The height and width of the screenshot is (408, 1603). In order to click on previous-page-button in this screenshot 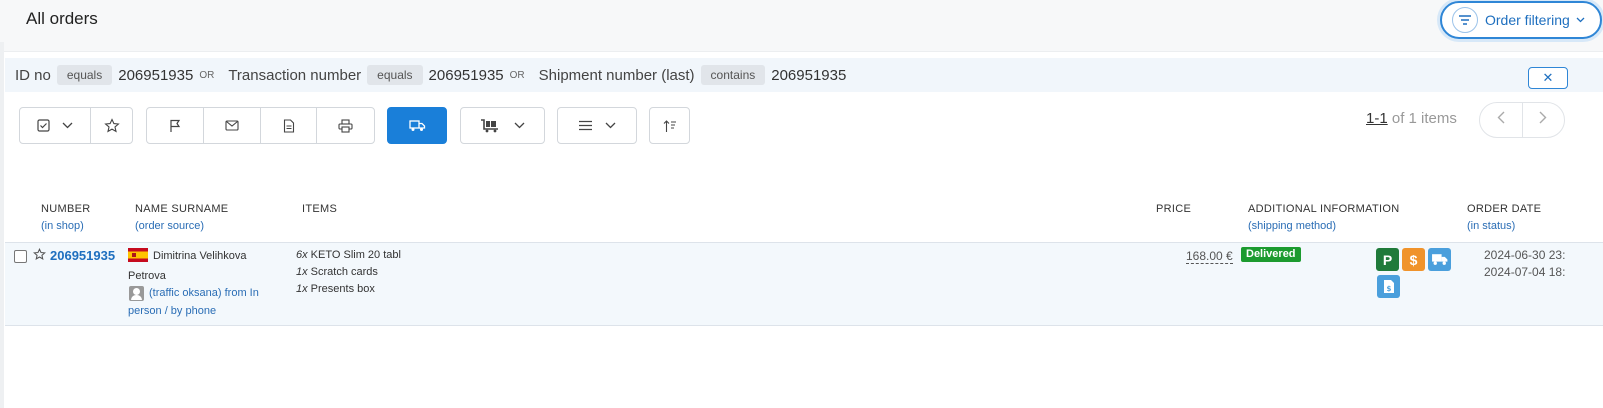, I will do `click(1501, 120)`.